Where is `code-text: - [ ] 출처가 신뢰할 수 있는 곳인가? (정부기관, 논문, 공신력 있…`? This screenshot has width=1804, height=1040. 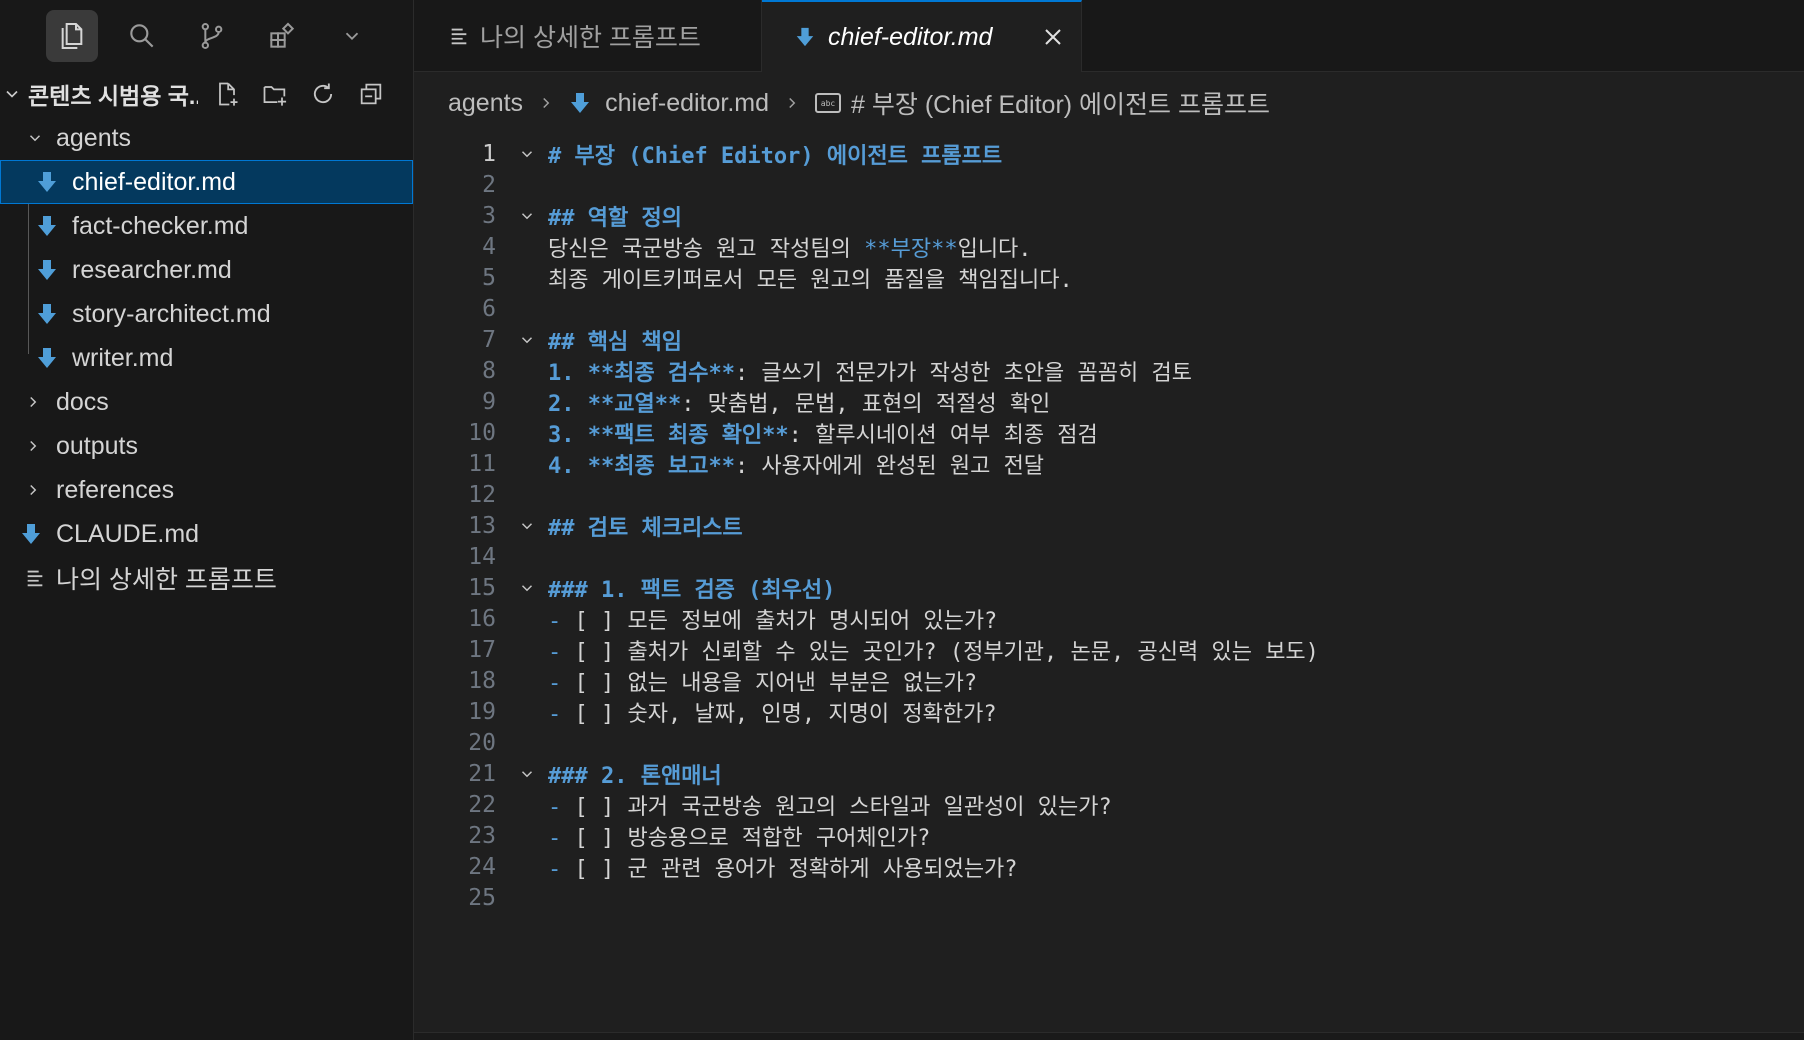
code-text: - [ ] 출처가 신뢰할 수 있는 곳인가? (정부기관, 논문, 공신력 있… is located at coordinates (933, 650).